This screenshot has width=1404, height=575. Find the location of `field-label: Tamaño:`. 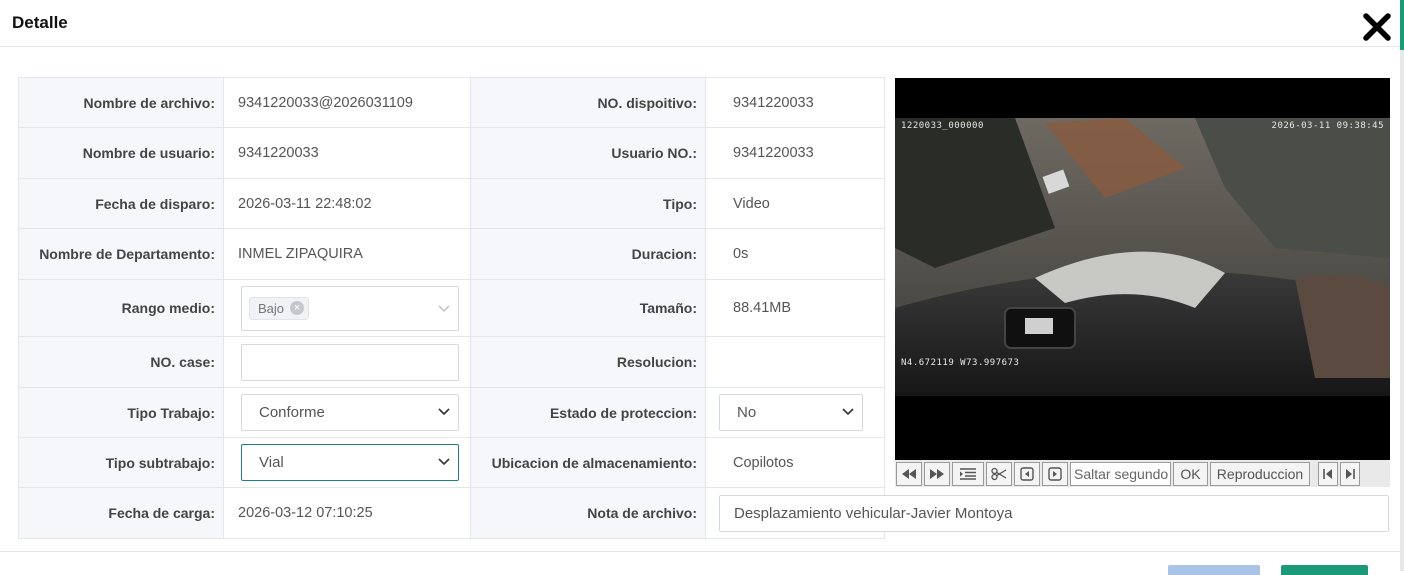

field-label: Tamaño: is located at coordinates (588, 308).